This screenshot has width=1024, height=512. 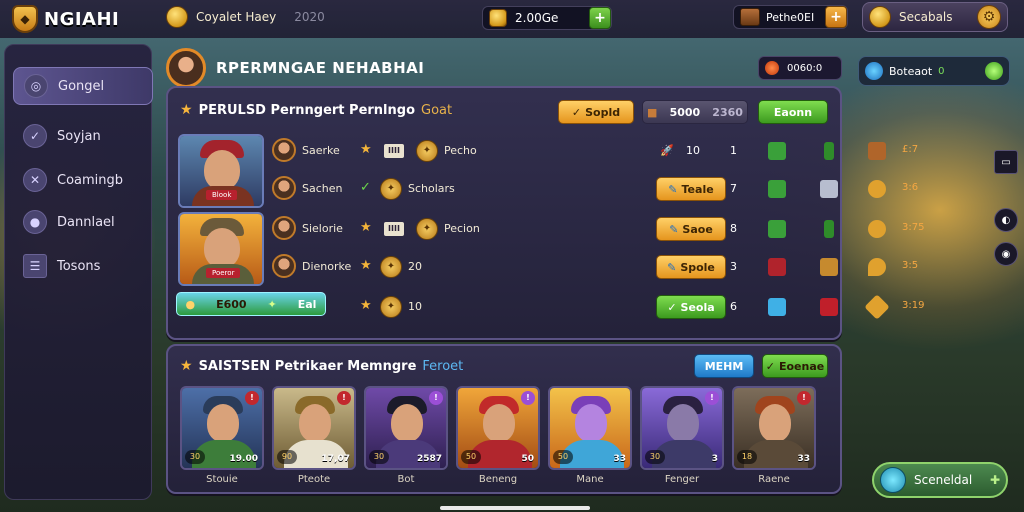 What do you see at coordinates (87, 19) in the screenshot?
I see `game-logo: ◆ NGIAHI` at bounding box center [87, 19].